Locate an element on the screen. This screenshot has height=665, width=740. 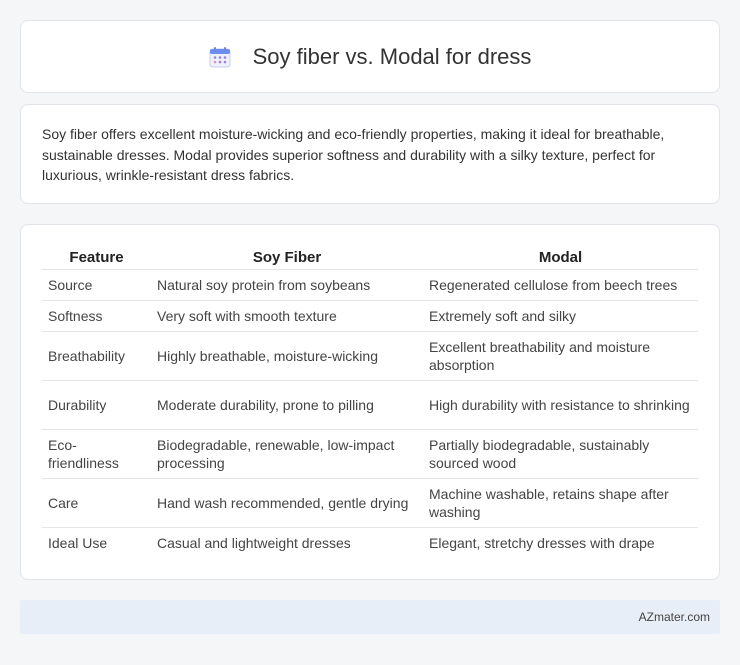
modal-cell: Elegant, stretchy dresses with drape is located at coordinates (542, 542).